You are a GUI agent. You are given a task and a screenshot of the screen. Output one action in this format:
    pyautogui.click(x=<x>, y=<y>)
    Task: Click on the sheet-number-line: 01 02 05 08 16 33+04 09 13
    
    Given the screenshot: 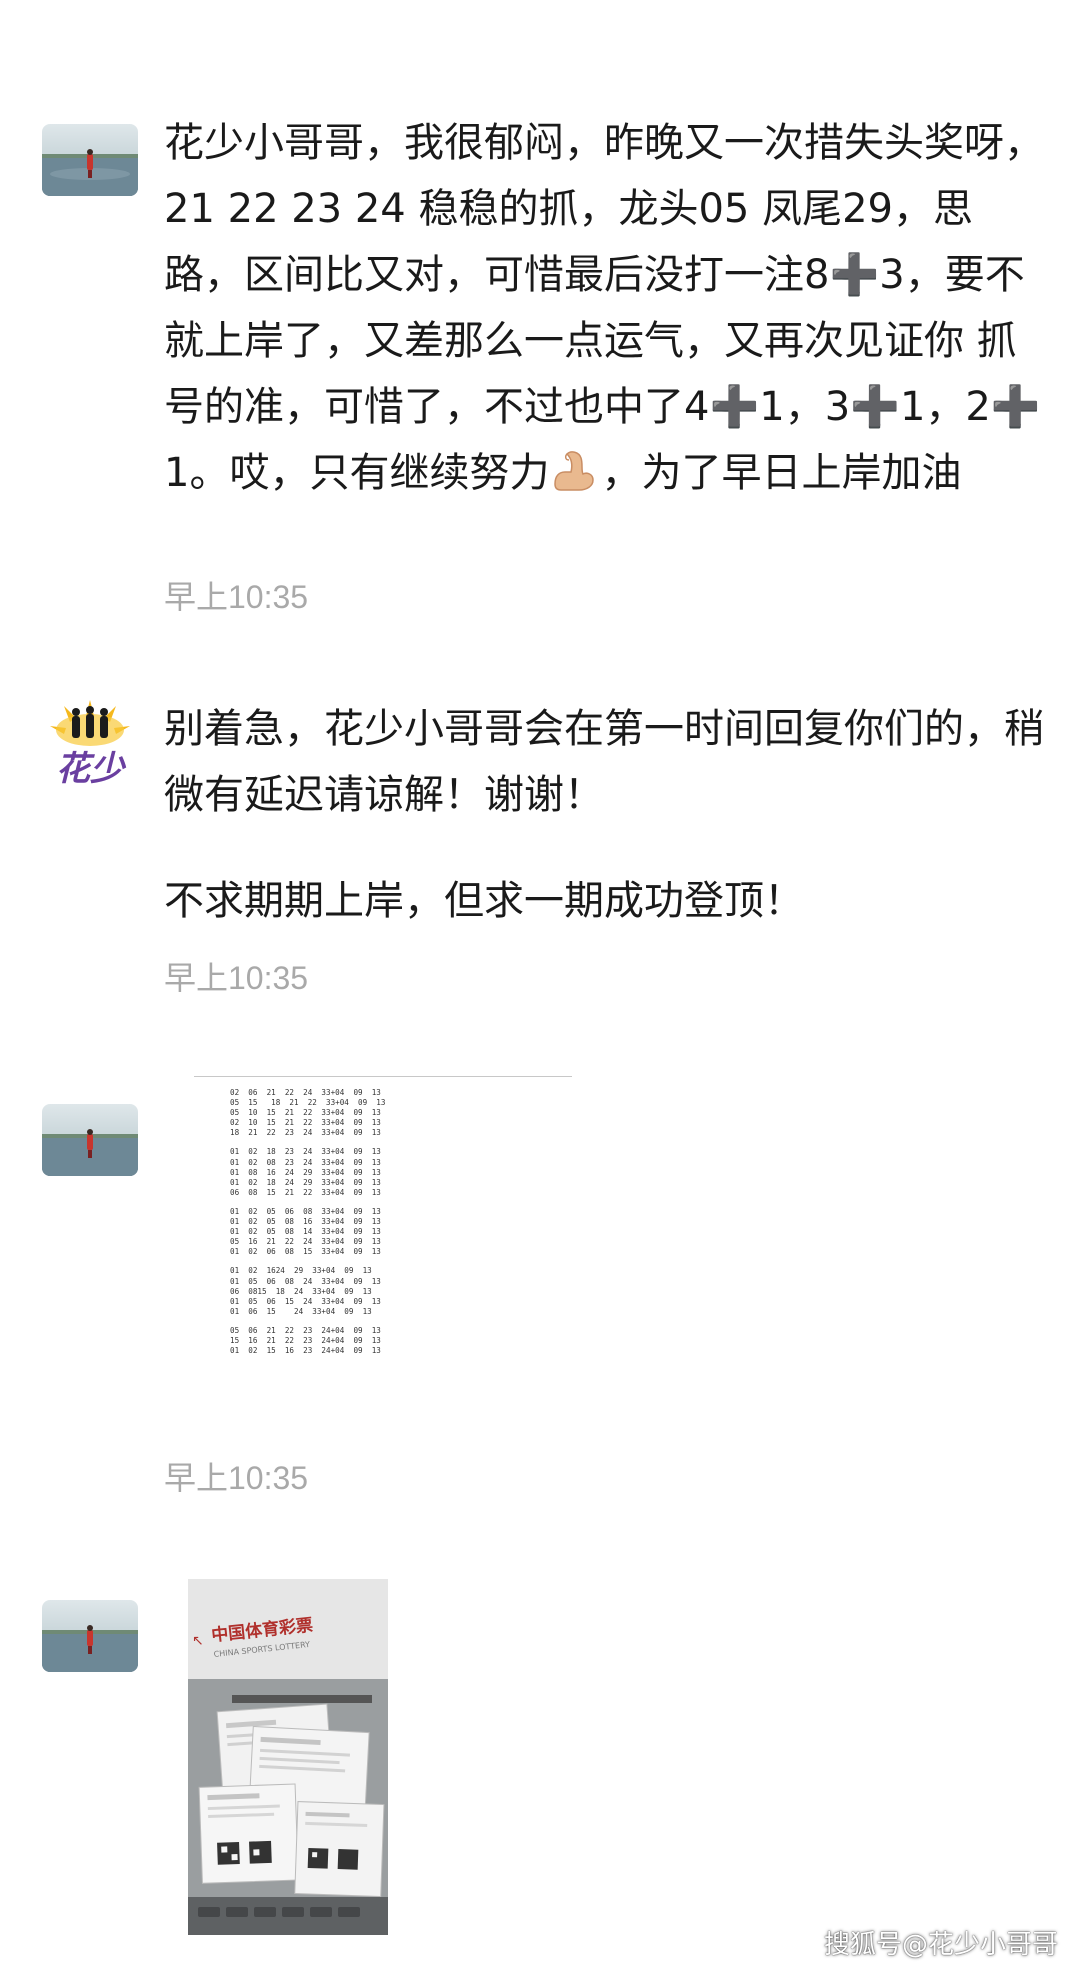 What is the action you would take?
    pyautogui.click(x=305, y=1222)
    